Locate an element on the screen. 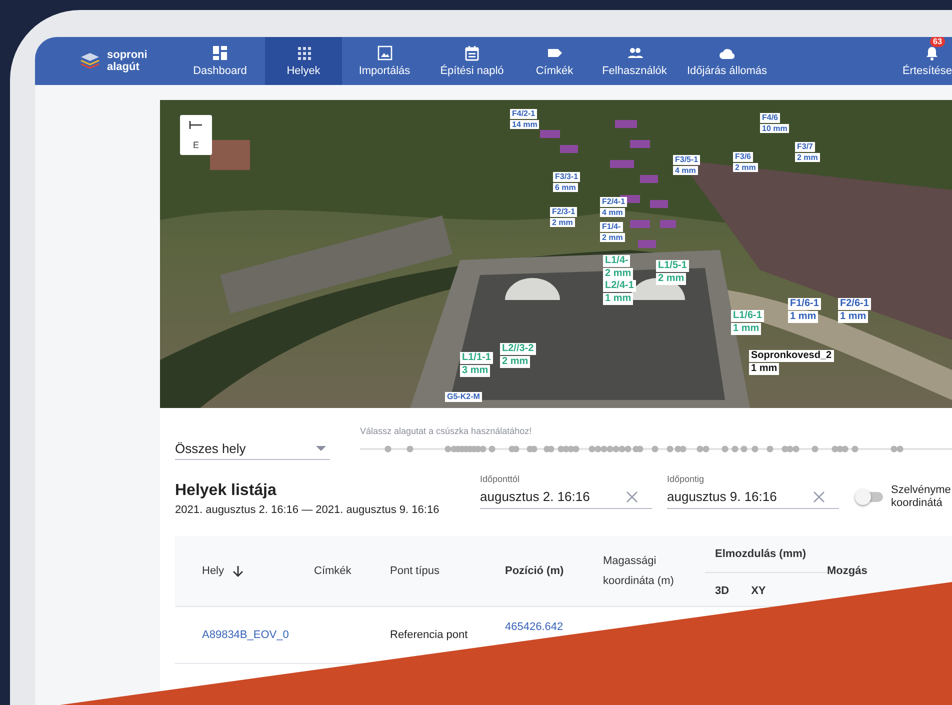 The width and height of the screenshot is (952, 705). date-field: Időponttól augusztus 2. 16:16 is located at coordinates (566, 491).